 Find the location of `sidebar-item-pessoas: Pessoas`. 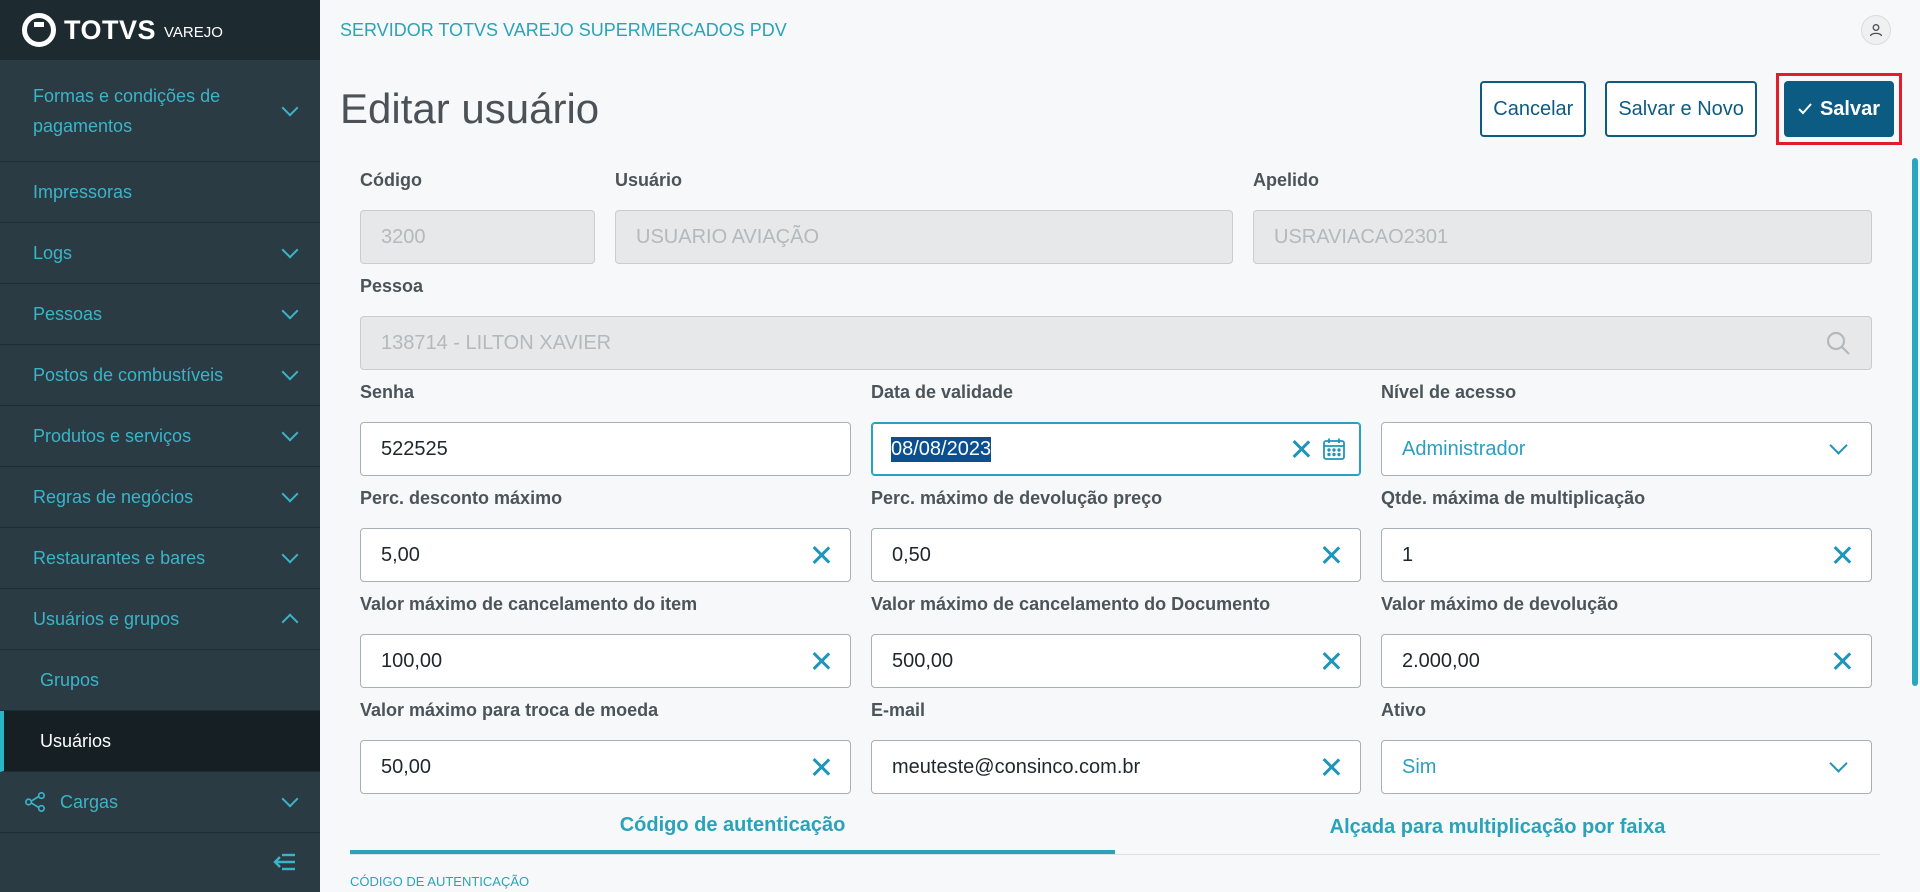

sidebar-item-pessoas: Pessoas is located at coordinates (160, 314).